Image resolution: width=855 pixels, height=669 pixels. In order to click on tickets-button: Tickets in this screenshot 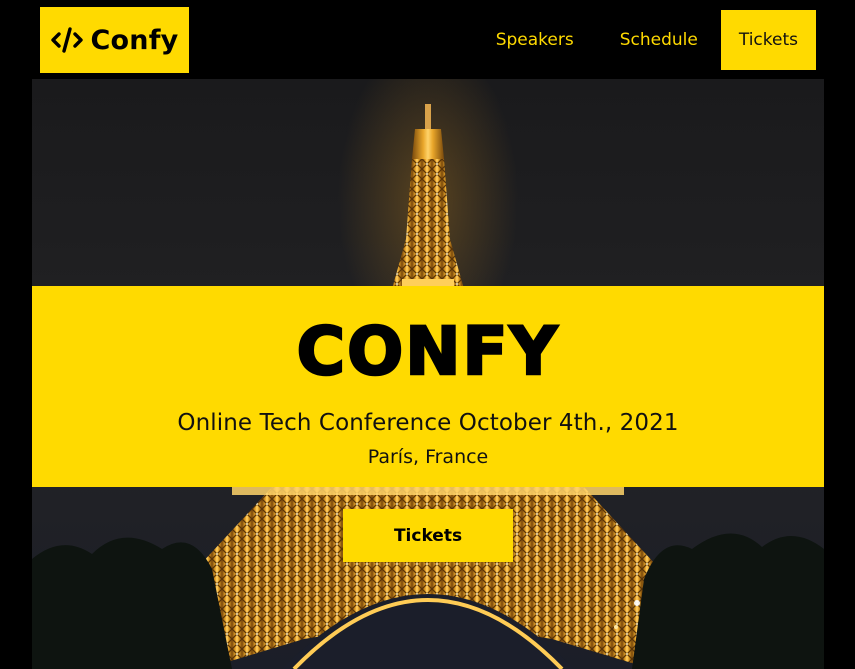, I will do `click(428, 535)`.